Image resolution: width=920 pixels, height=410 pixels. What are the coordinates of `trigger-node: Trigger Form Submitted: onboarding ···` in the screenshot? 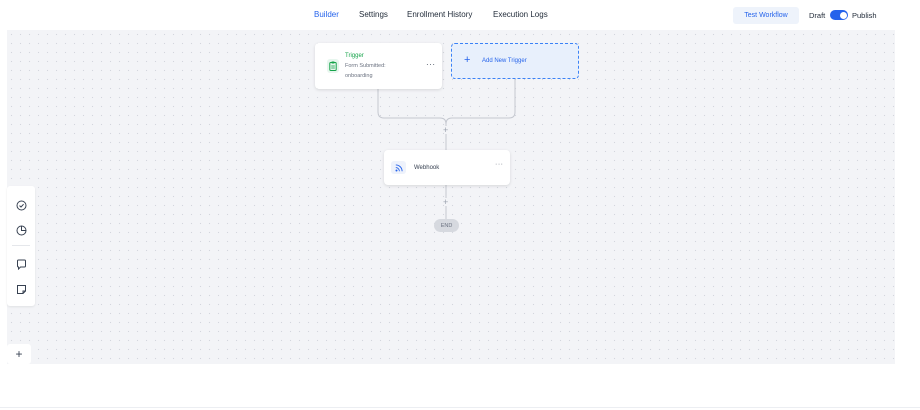 It's located at (378, 66).